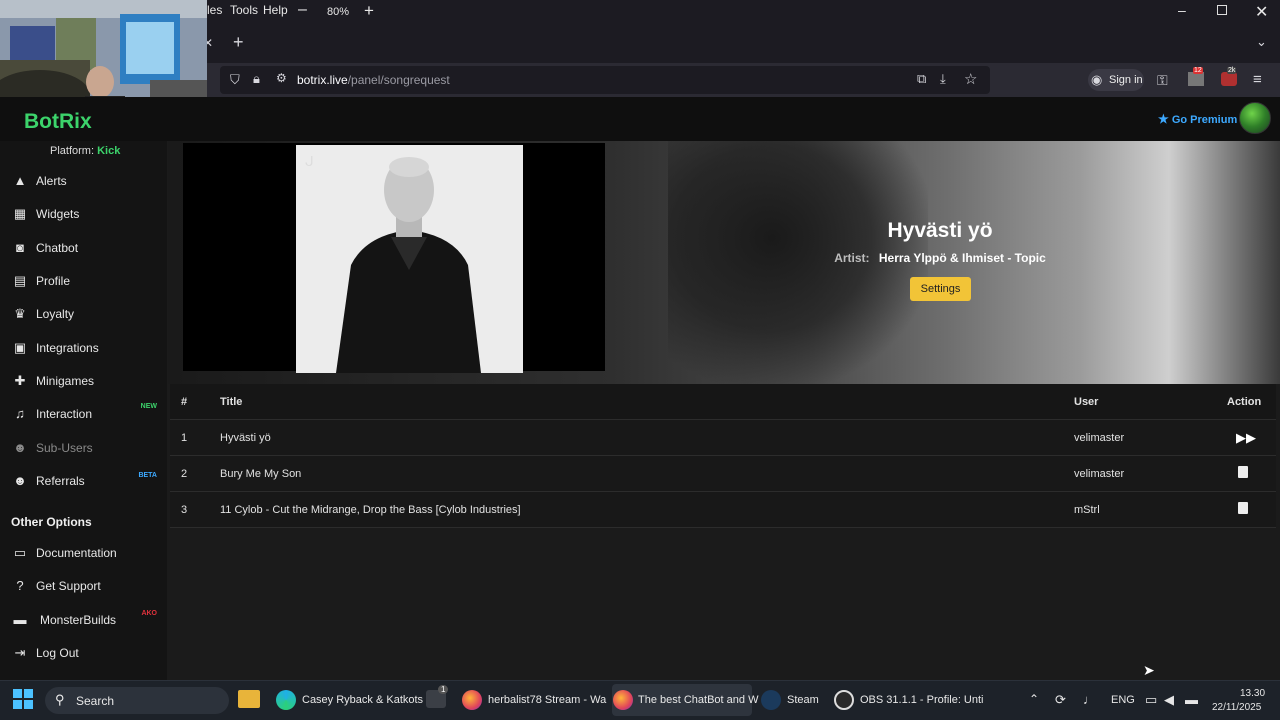 Image resolution: width=1280 pixels, height=720 pixels. Describe the element at coordinates (1149, 670) in the screenshot. I see `mouse-cursor-icon: ➤` at that location.